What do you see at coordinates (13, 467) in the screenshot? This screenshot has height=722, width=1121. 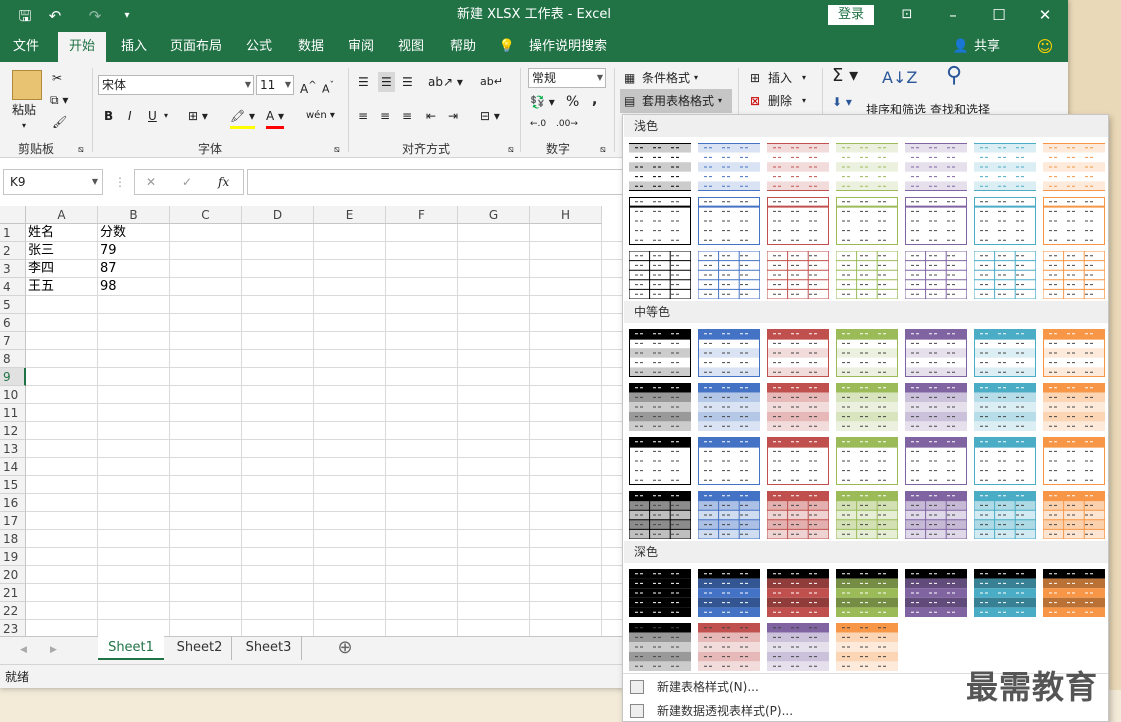 I see `row-header-14: 14` at bounding box center [13, 467].